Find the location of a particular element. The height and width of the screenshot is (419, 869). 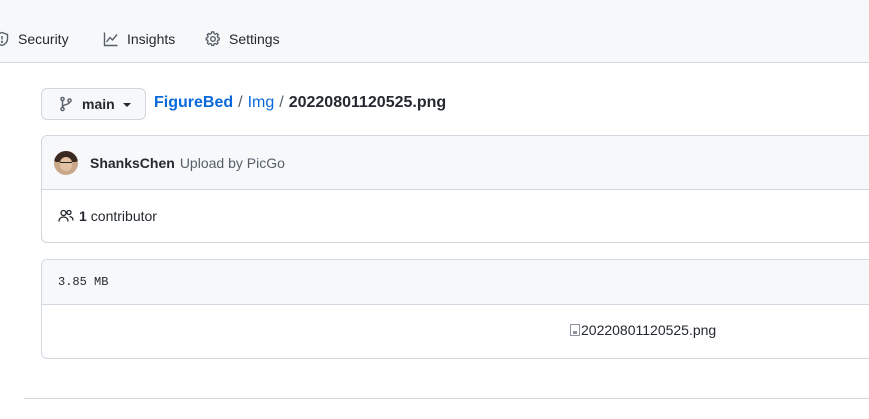

breadcrumb: FigureBed / Img / 20220801120525.png is located at coordinates (300, 103).